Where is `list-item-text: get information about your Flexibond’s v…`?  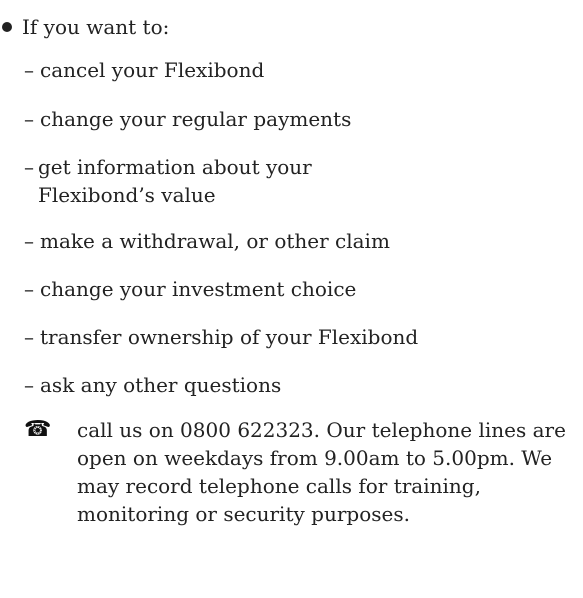 list-item-text: get information about your Flexibond’s v… is located at coordinates (175, 181).